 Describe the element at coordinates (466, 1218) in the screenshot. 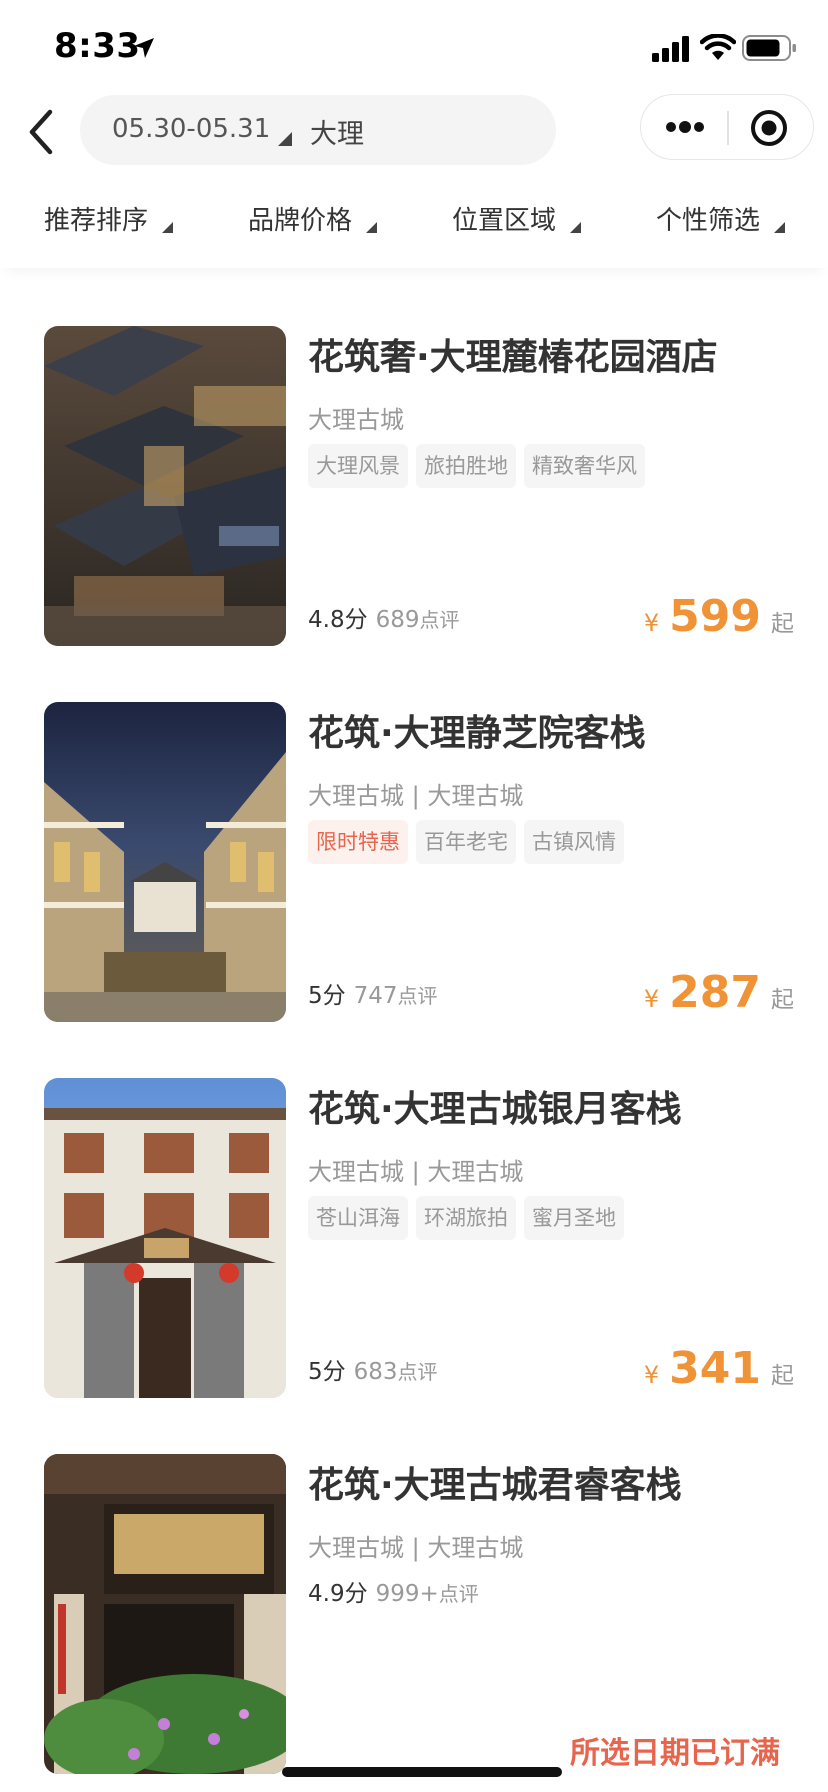

I see `hotel-tag: 环湖旅拍` at that location.